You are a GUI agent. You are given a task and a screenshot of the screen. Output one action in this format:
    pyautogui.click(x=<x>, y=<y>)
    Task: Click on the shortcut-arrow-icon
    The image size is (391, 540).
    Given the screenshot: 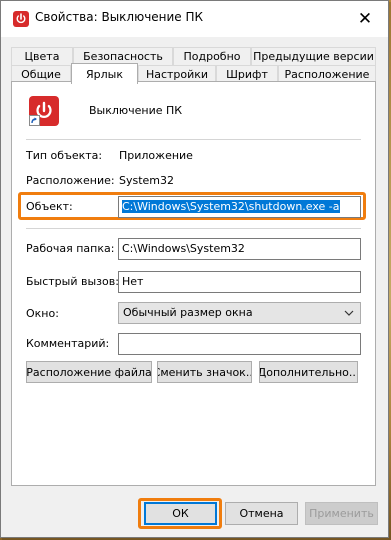 What is the action you would take?
    pyautogui.click(x=34, y=120)
    